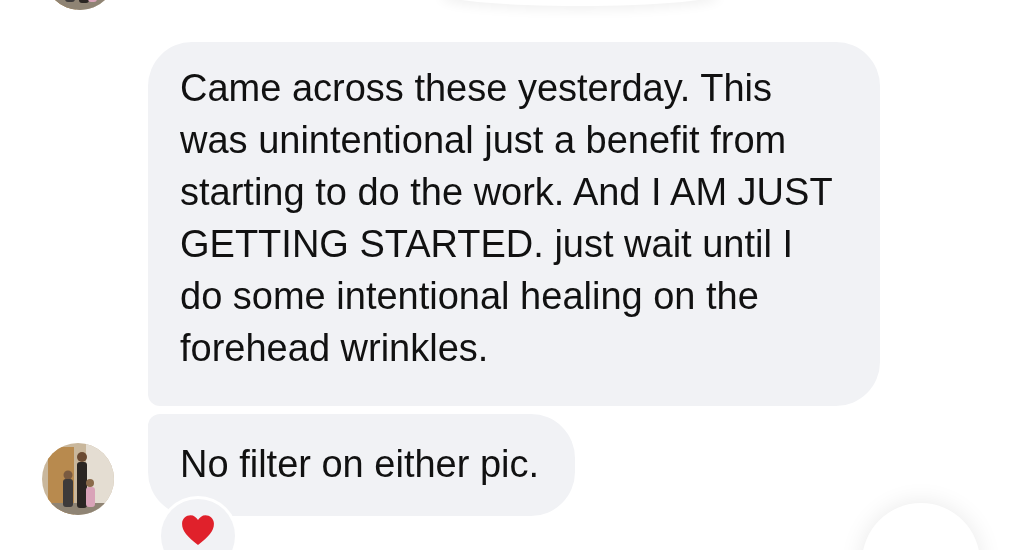 Image resolution: width=1024 pixels, height=550 pixels. What do you see at coordinates (198, 530) in the screenshot?
I see `heart-icon` at bounding box center [198, 530].